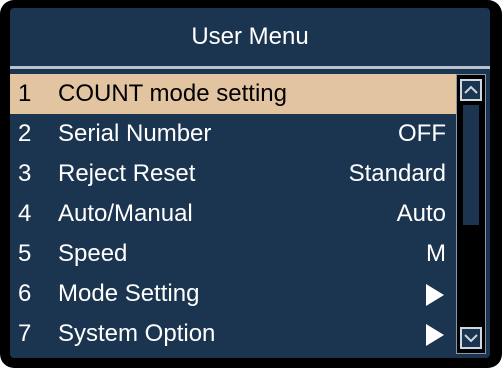 The image size is (502, 368). I want to click on menu-item-label: Speed, so click(93, 253).